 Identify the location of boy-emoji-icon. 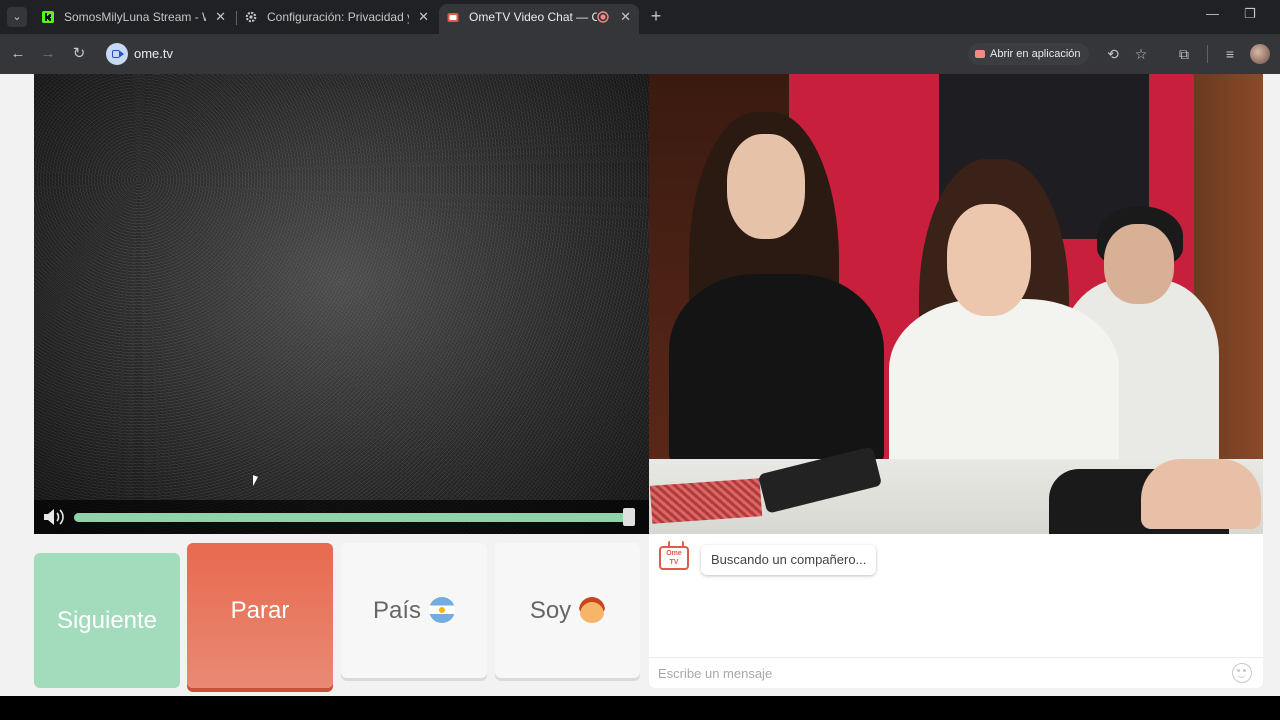
(592, 609).